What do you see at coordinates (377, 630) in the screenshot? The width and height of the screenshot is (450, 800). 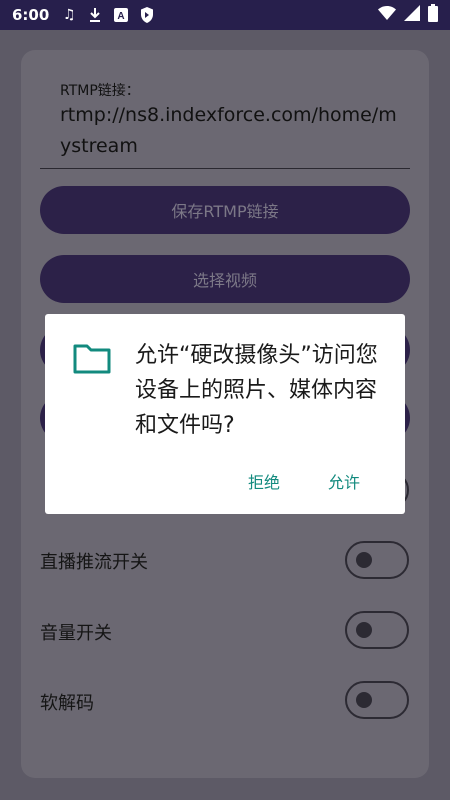 I see `volume-toggle` at bounding box center [377, 630].